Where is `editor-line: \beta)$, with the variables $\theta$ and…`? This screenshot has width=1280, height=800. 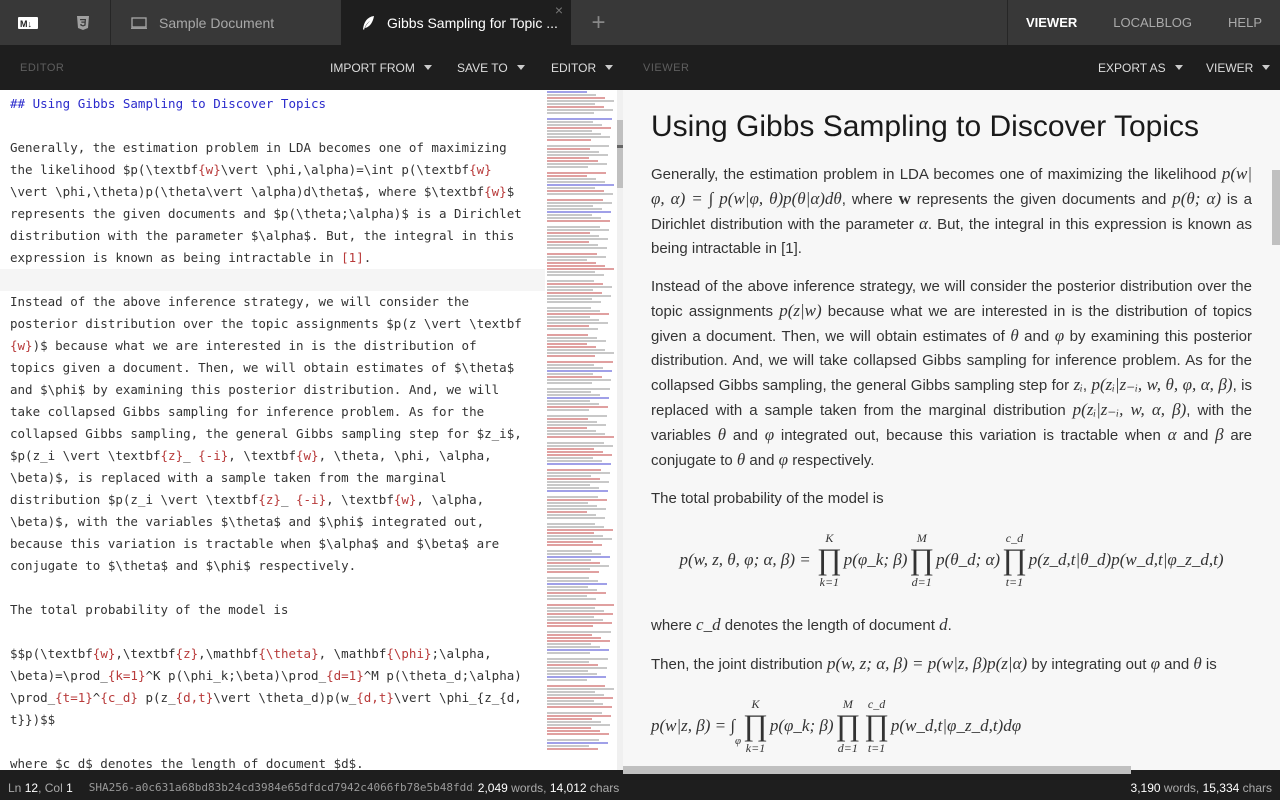 editor-line: \beta)$, with the variables $\theta$ and… is located at coordinates (277, 522).